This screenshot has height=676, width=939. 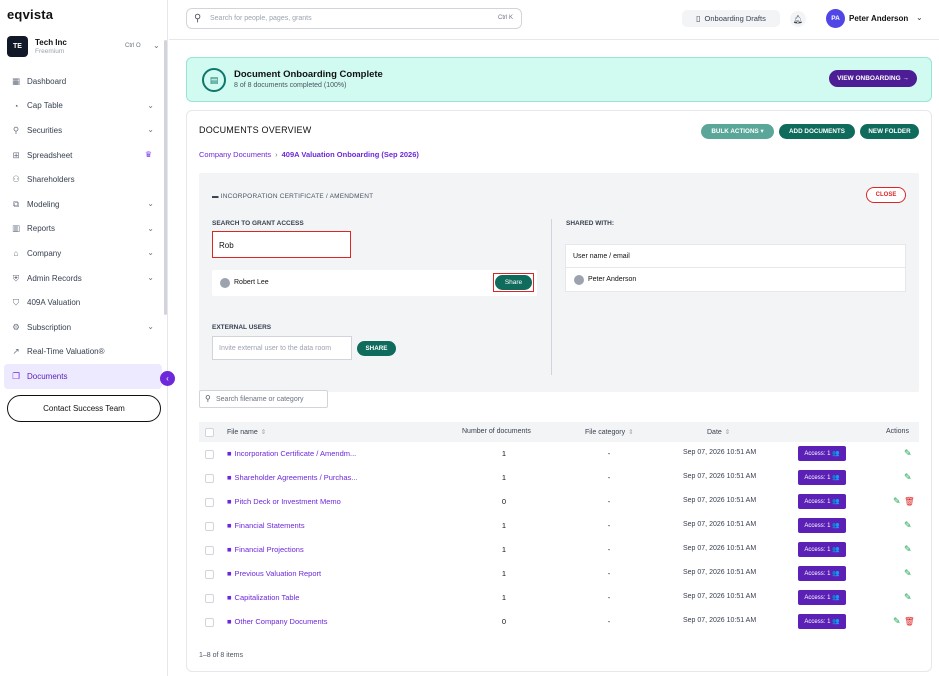 What do you see at coordinates (266, 525) in the screenshot?
I see `folder-link: ■ Financial Statements` at bounding box center [266, 525].